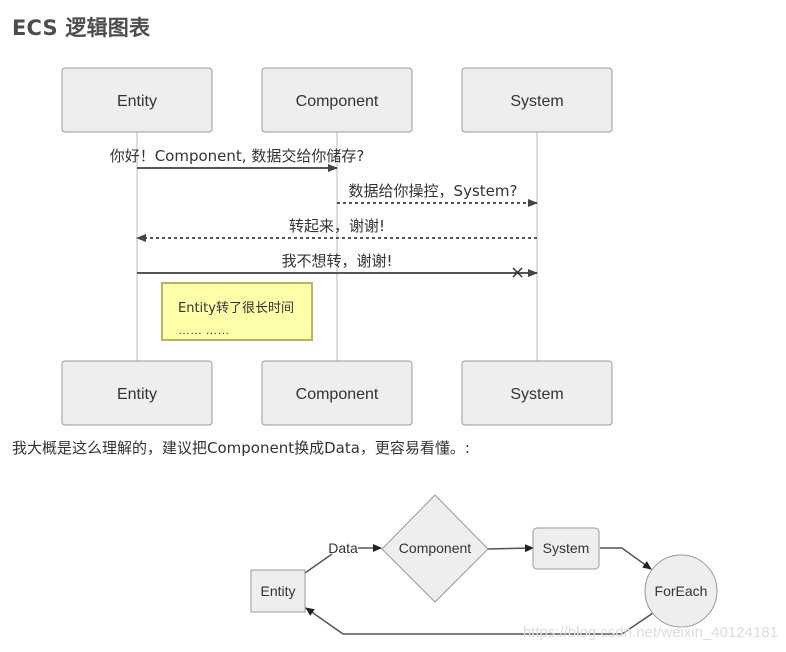  What do you see at coordinates (484, 564) in the screenshot?
I see `flowchart: Data Entity Component System ForEach` at bounding box center [484, 564].